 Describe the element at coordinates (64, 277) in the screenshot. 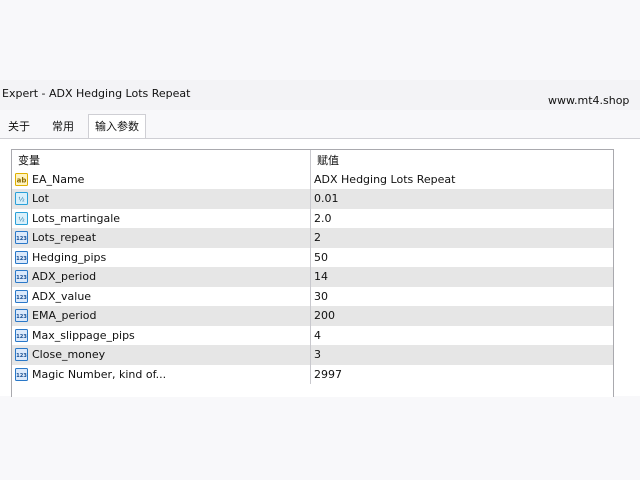

I see `parameter-name: ADX_period` at that location.